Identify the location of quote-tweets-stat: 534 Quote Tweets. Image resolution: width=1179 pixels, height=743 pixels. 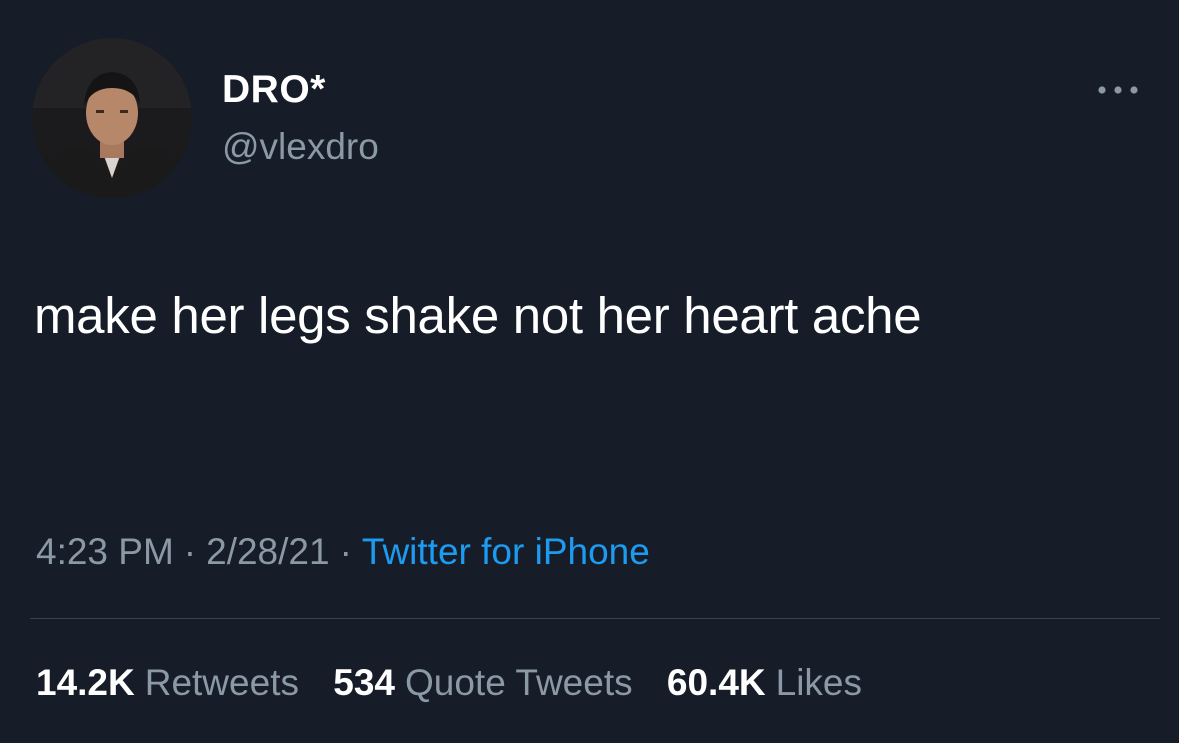
(482, 682).